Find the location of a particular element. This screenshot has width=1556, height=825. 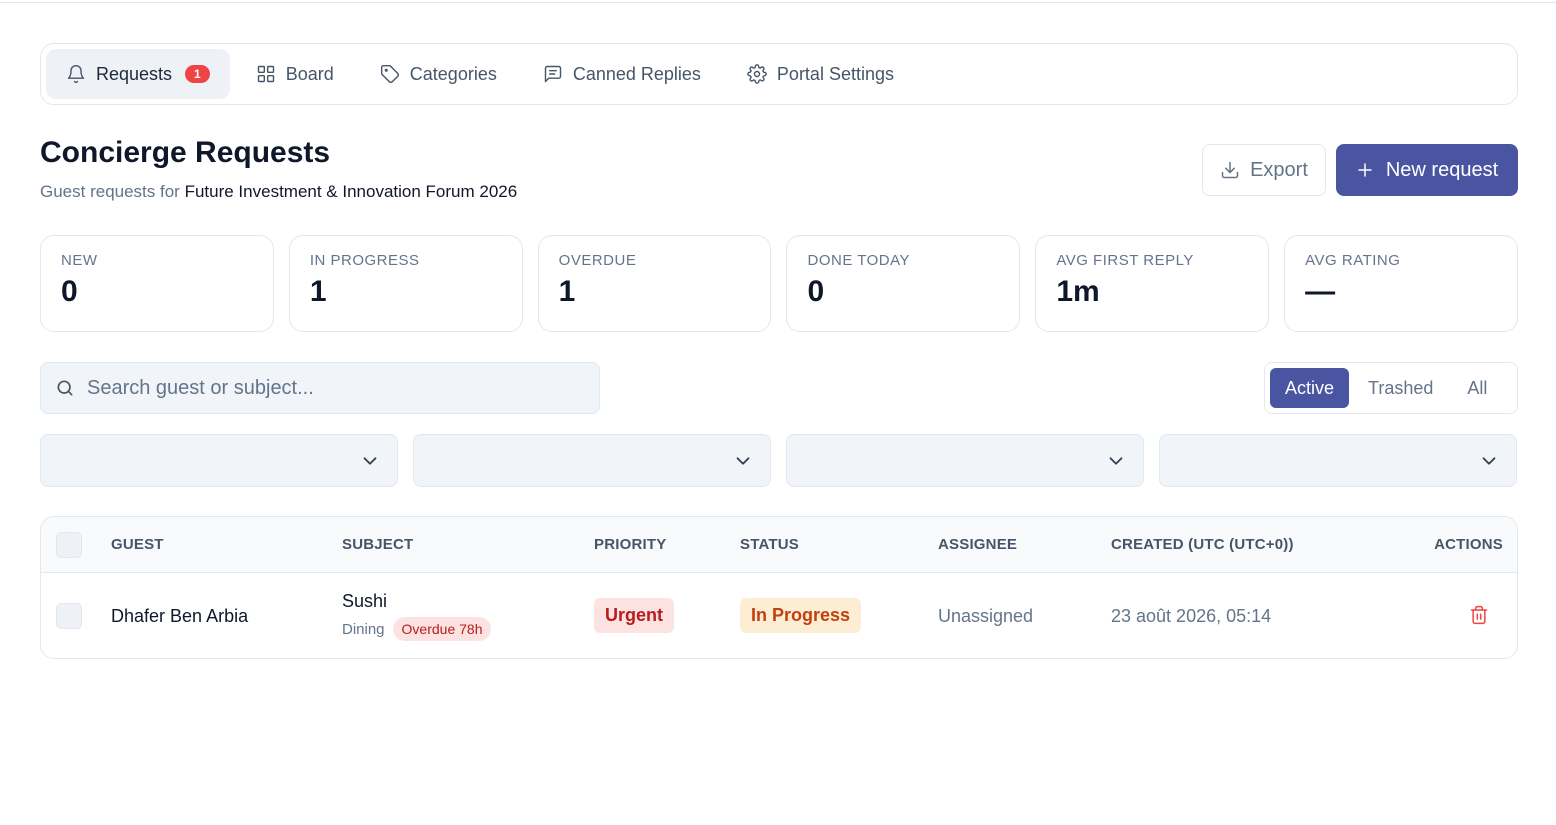

column-header-assignee: ASSIGNEE is located at coordinates (977, 544).